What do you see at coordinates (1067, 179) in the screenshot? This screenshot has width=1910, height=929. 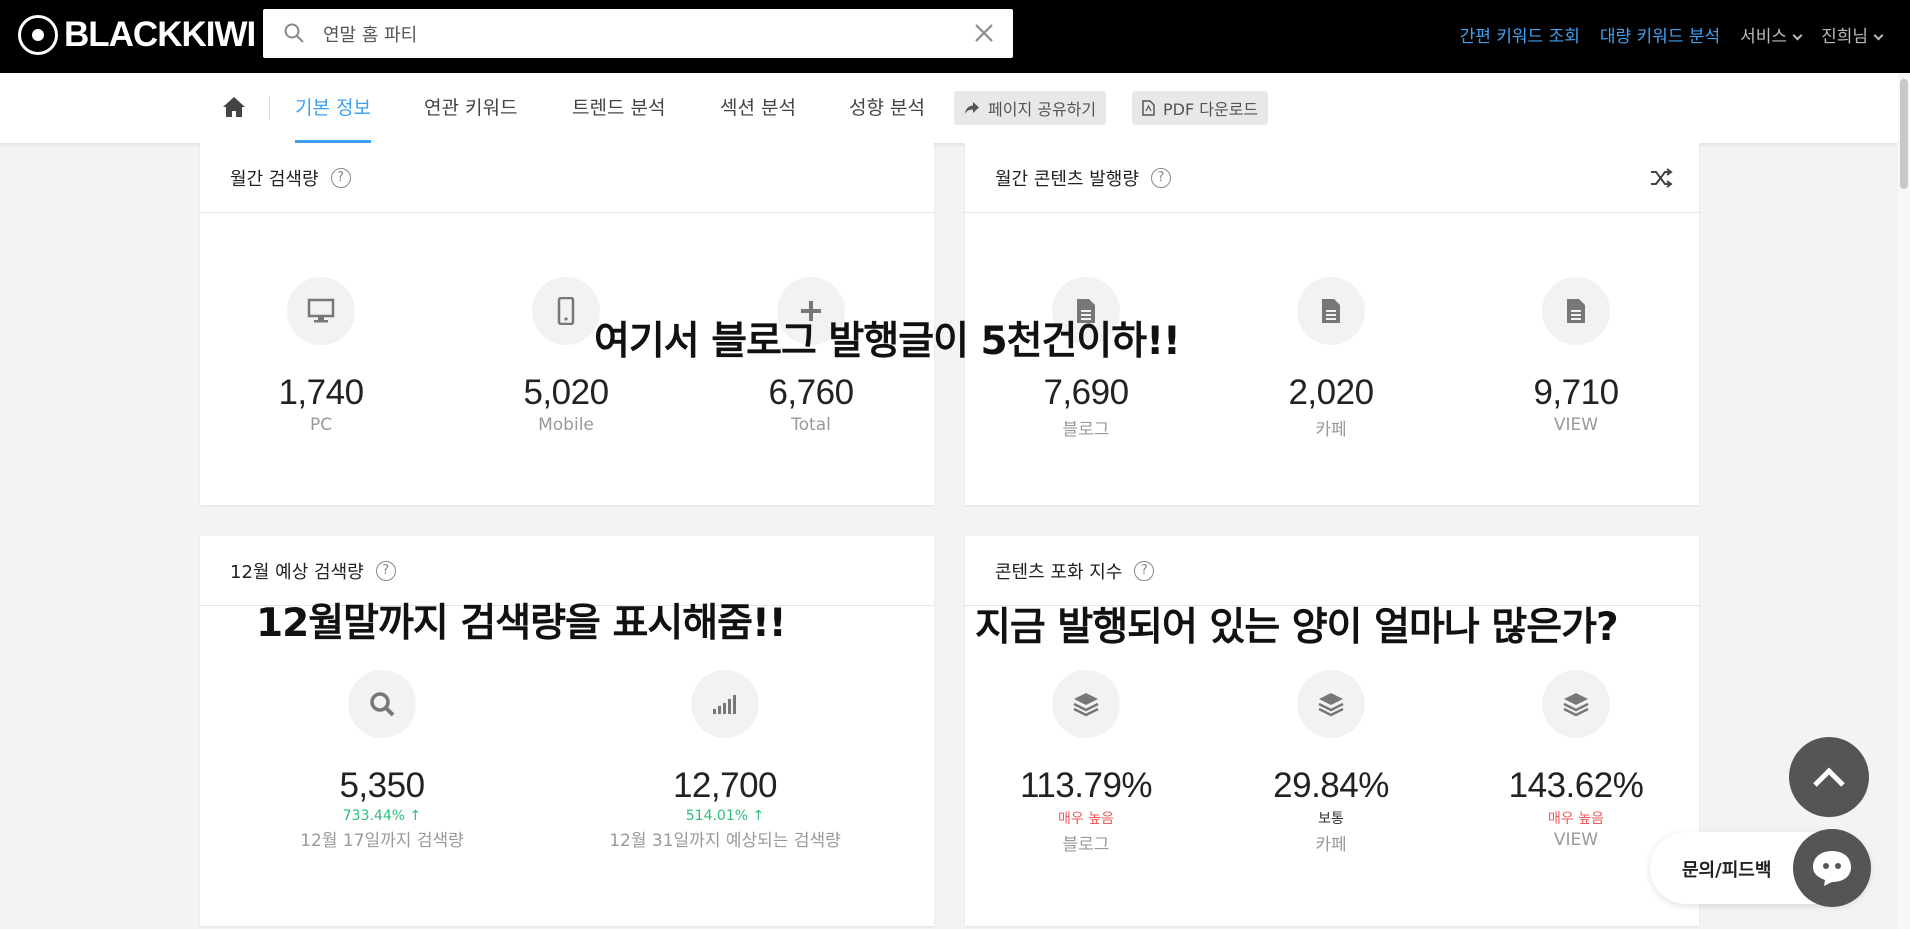 I see `card-title: 월간 콘텐츠 발행량` at bounding box center [1067, 179].